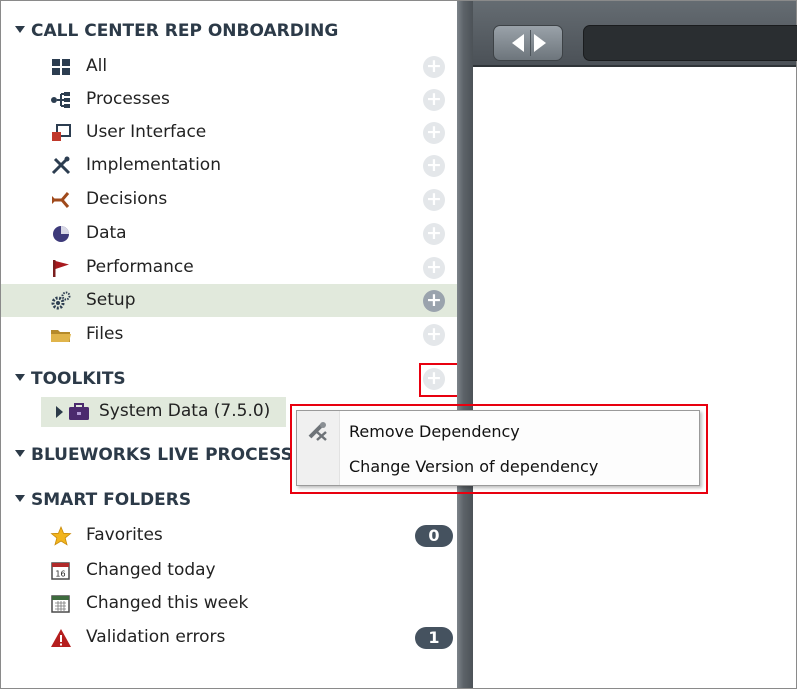 This screenshot has height=689, width=797. Describe the element at coordinates (61, 165) in the screenshot. I see `tools-icon` at that location.